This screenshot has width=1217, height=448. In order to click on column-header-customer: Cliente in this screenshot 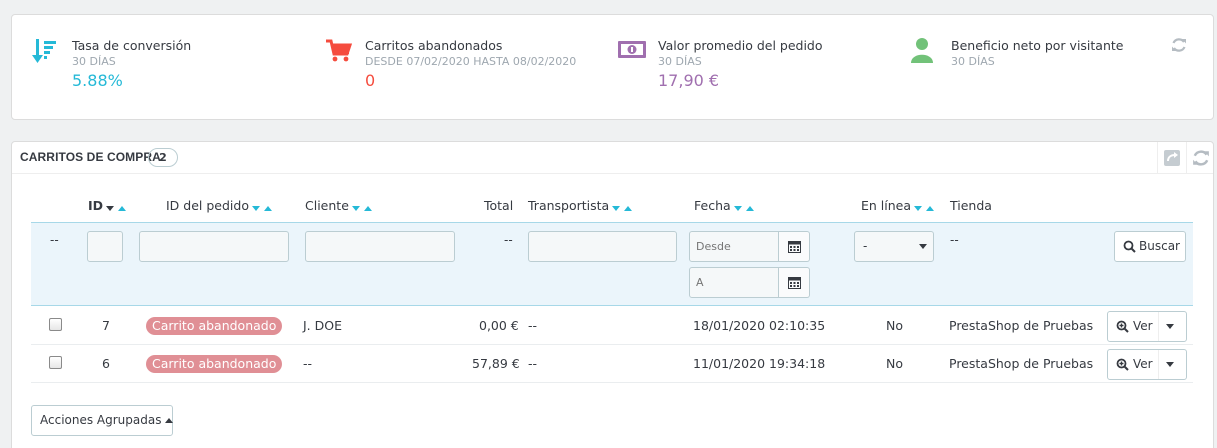, I will do `click(338, 206)`.